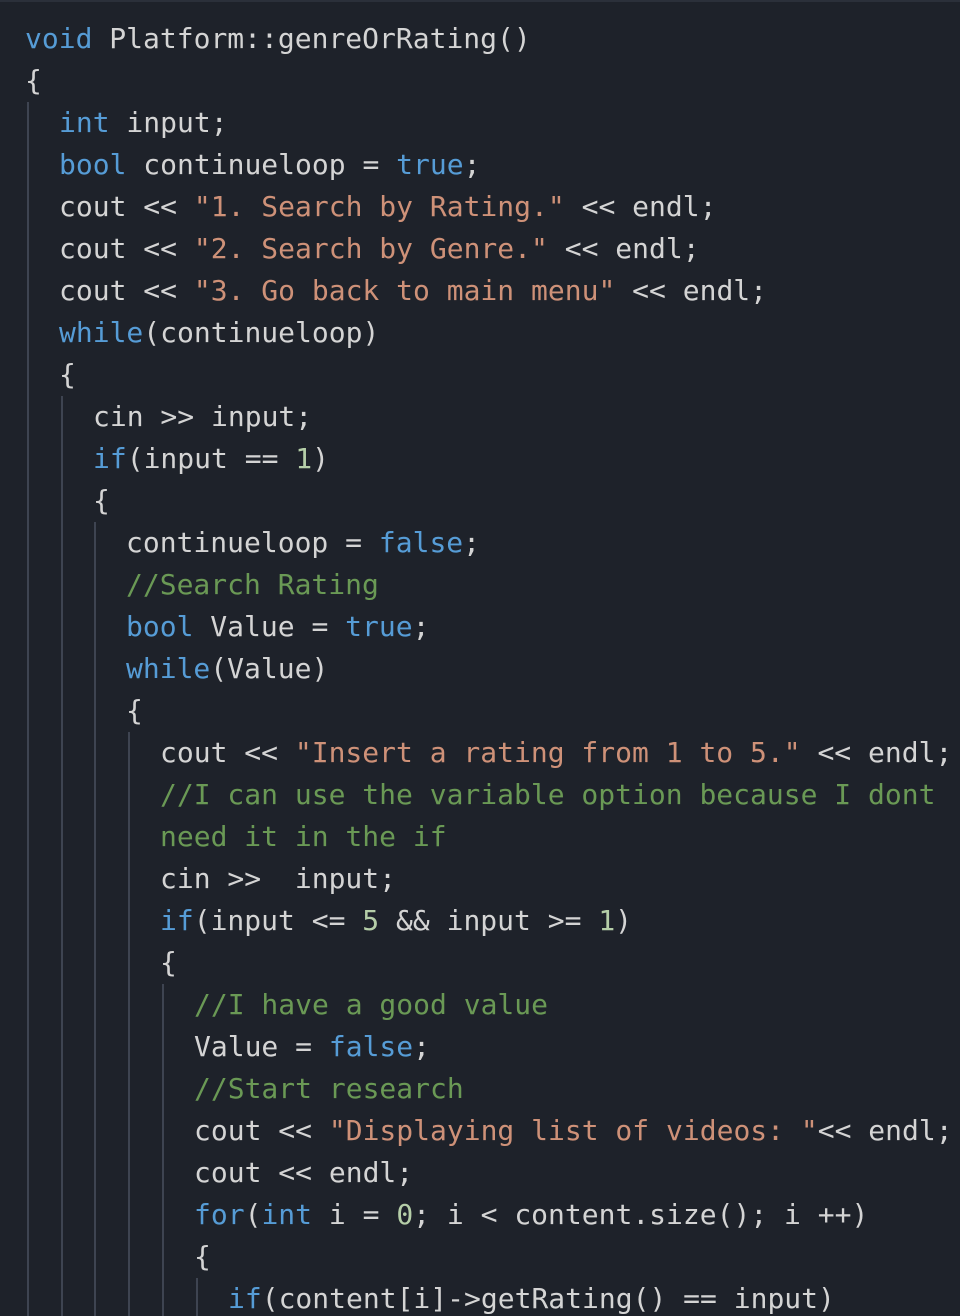 The height and width of the screenshot is (1316, 960). What do you see at coordinates (430, 164) in the screenshot?
I see `keyword-token: true` at bounding box center [430, 164].